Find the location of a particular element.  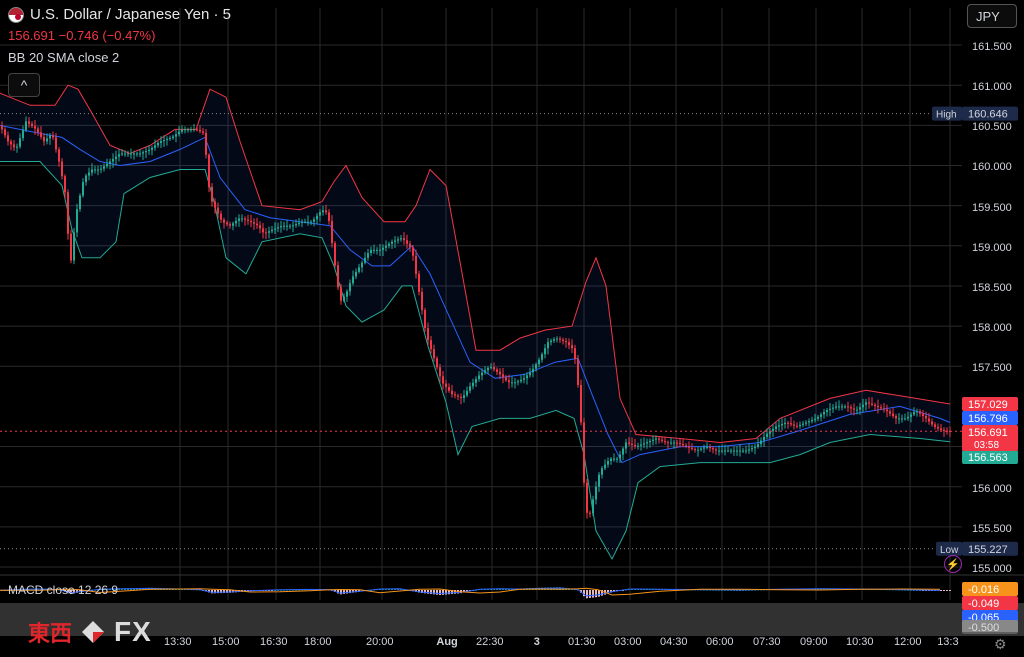

time-axis-label: 12:00 is located at coordinates (908, 642).